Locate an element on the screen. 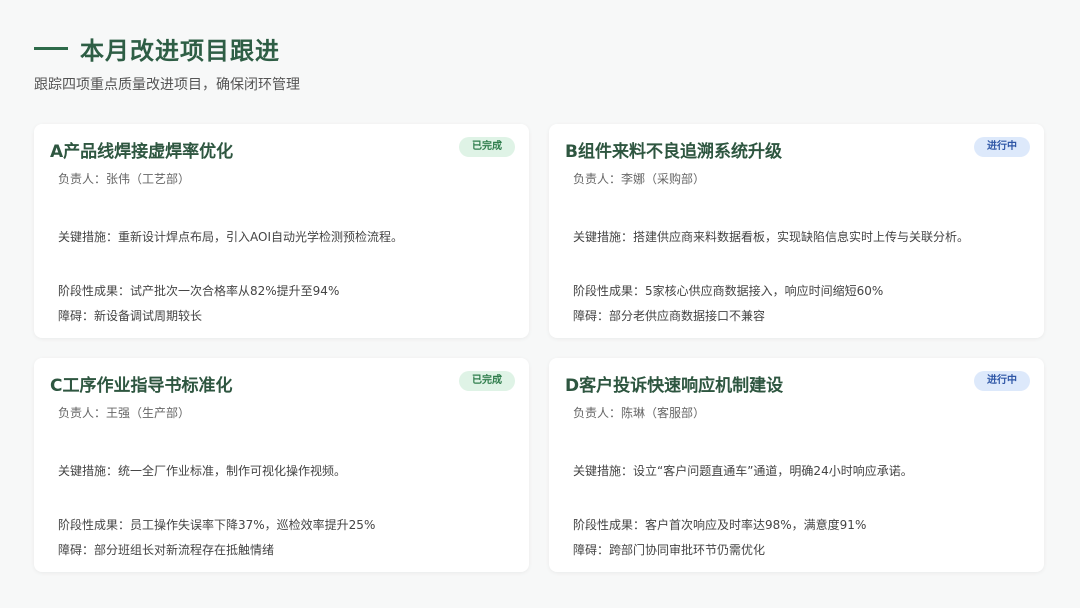 The height and width of the screenshot is (608, 1080). title-row: 本月改进项目跟进 is located at coordinates (540, 48).